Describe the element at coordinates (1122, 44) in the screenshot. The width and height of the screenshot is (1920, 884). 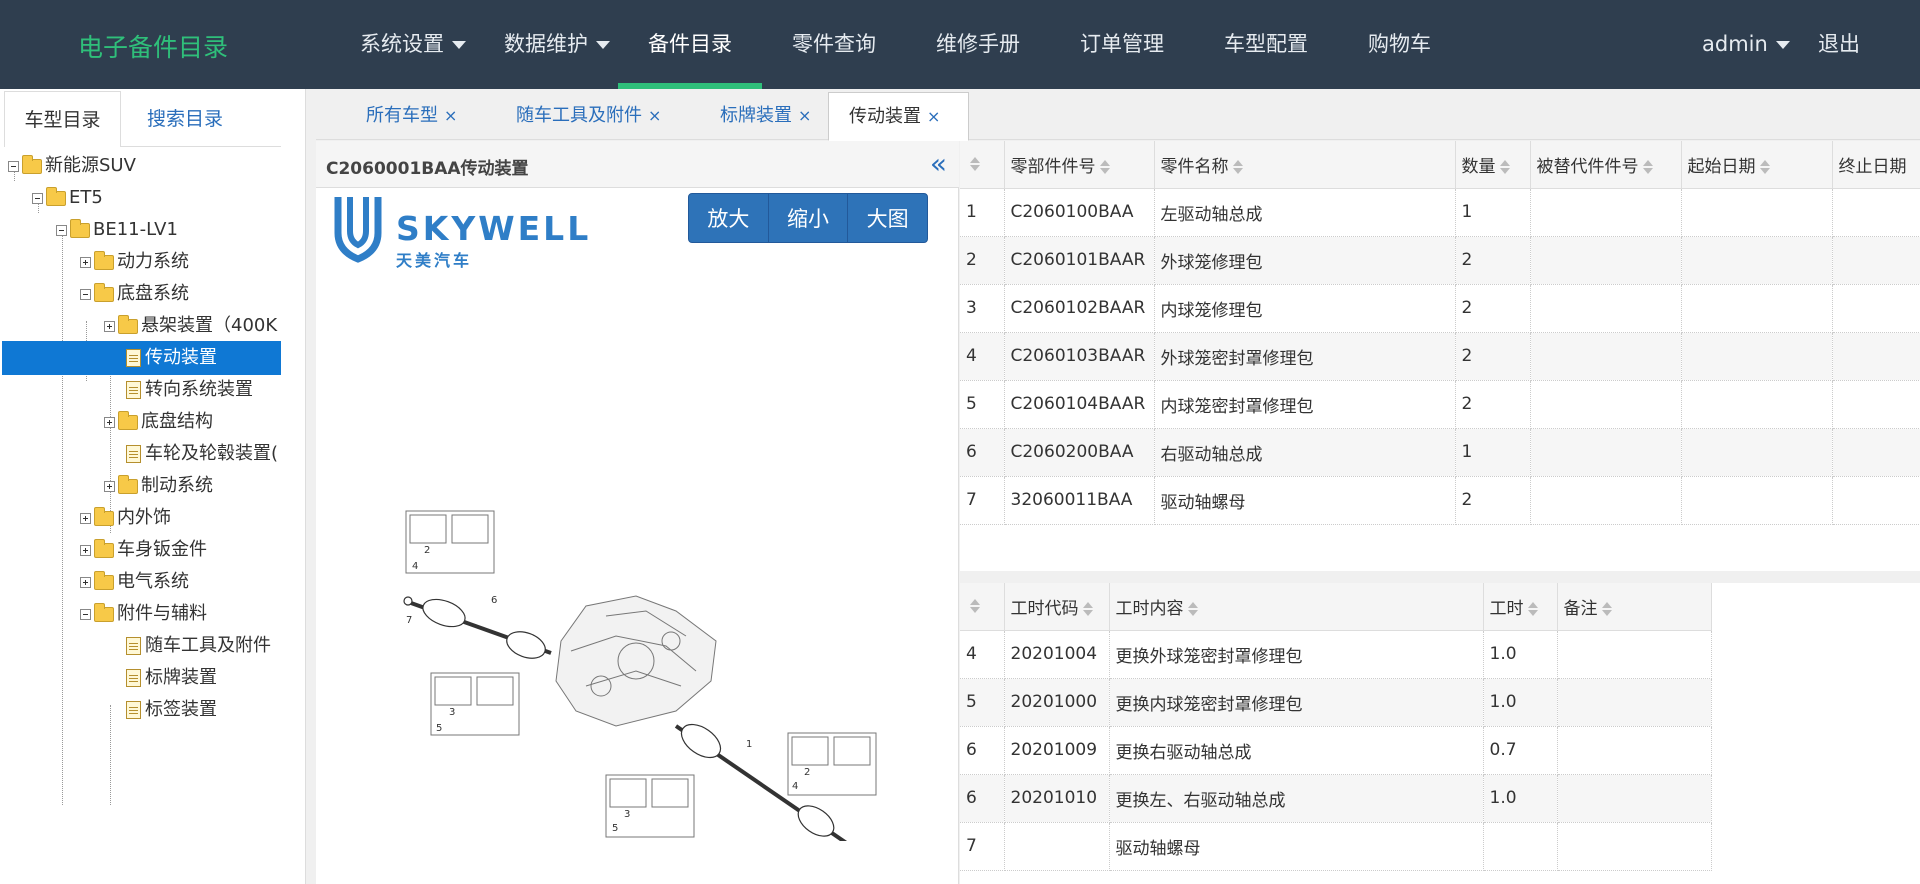
I see `nav-order-management: 订单管理` at that location.